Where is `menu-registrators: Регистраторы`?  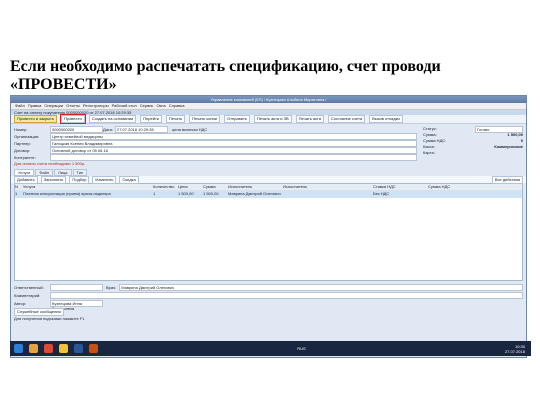 menu-registrators: Регистраторы is located at coordinates (96, 106).